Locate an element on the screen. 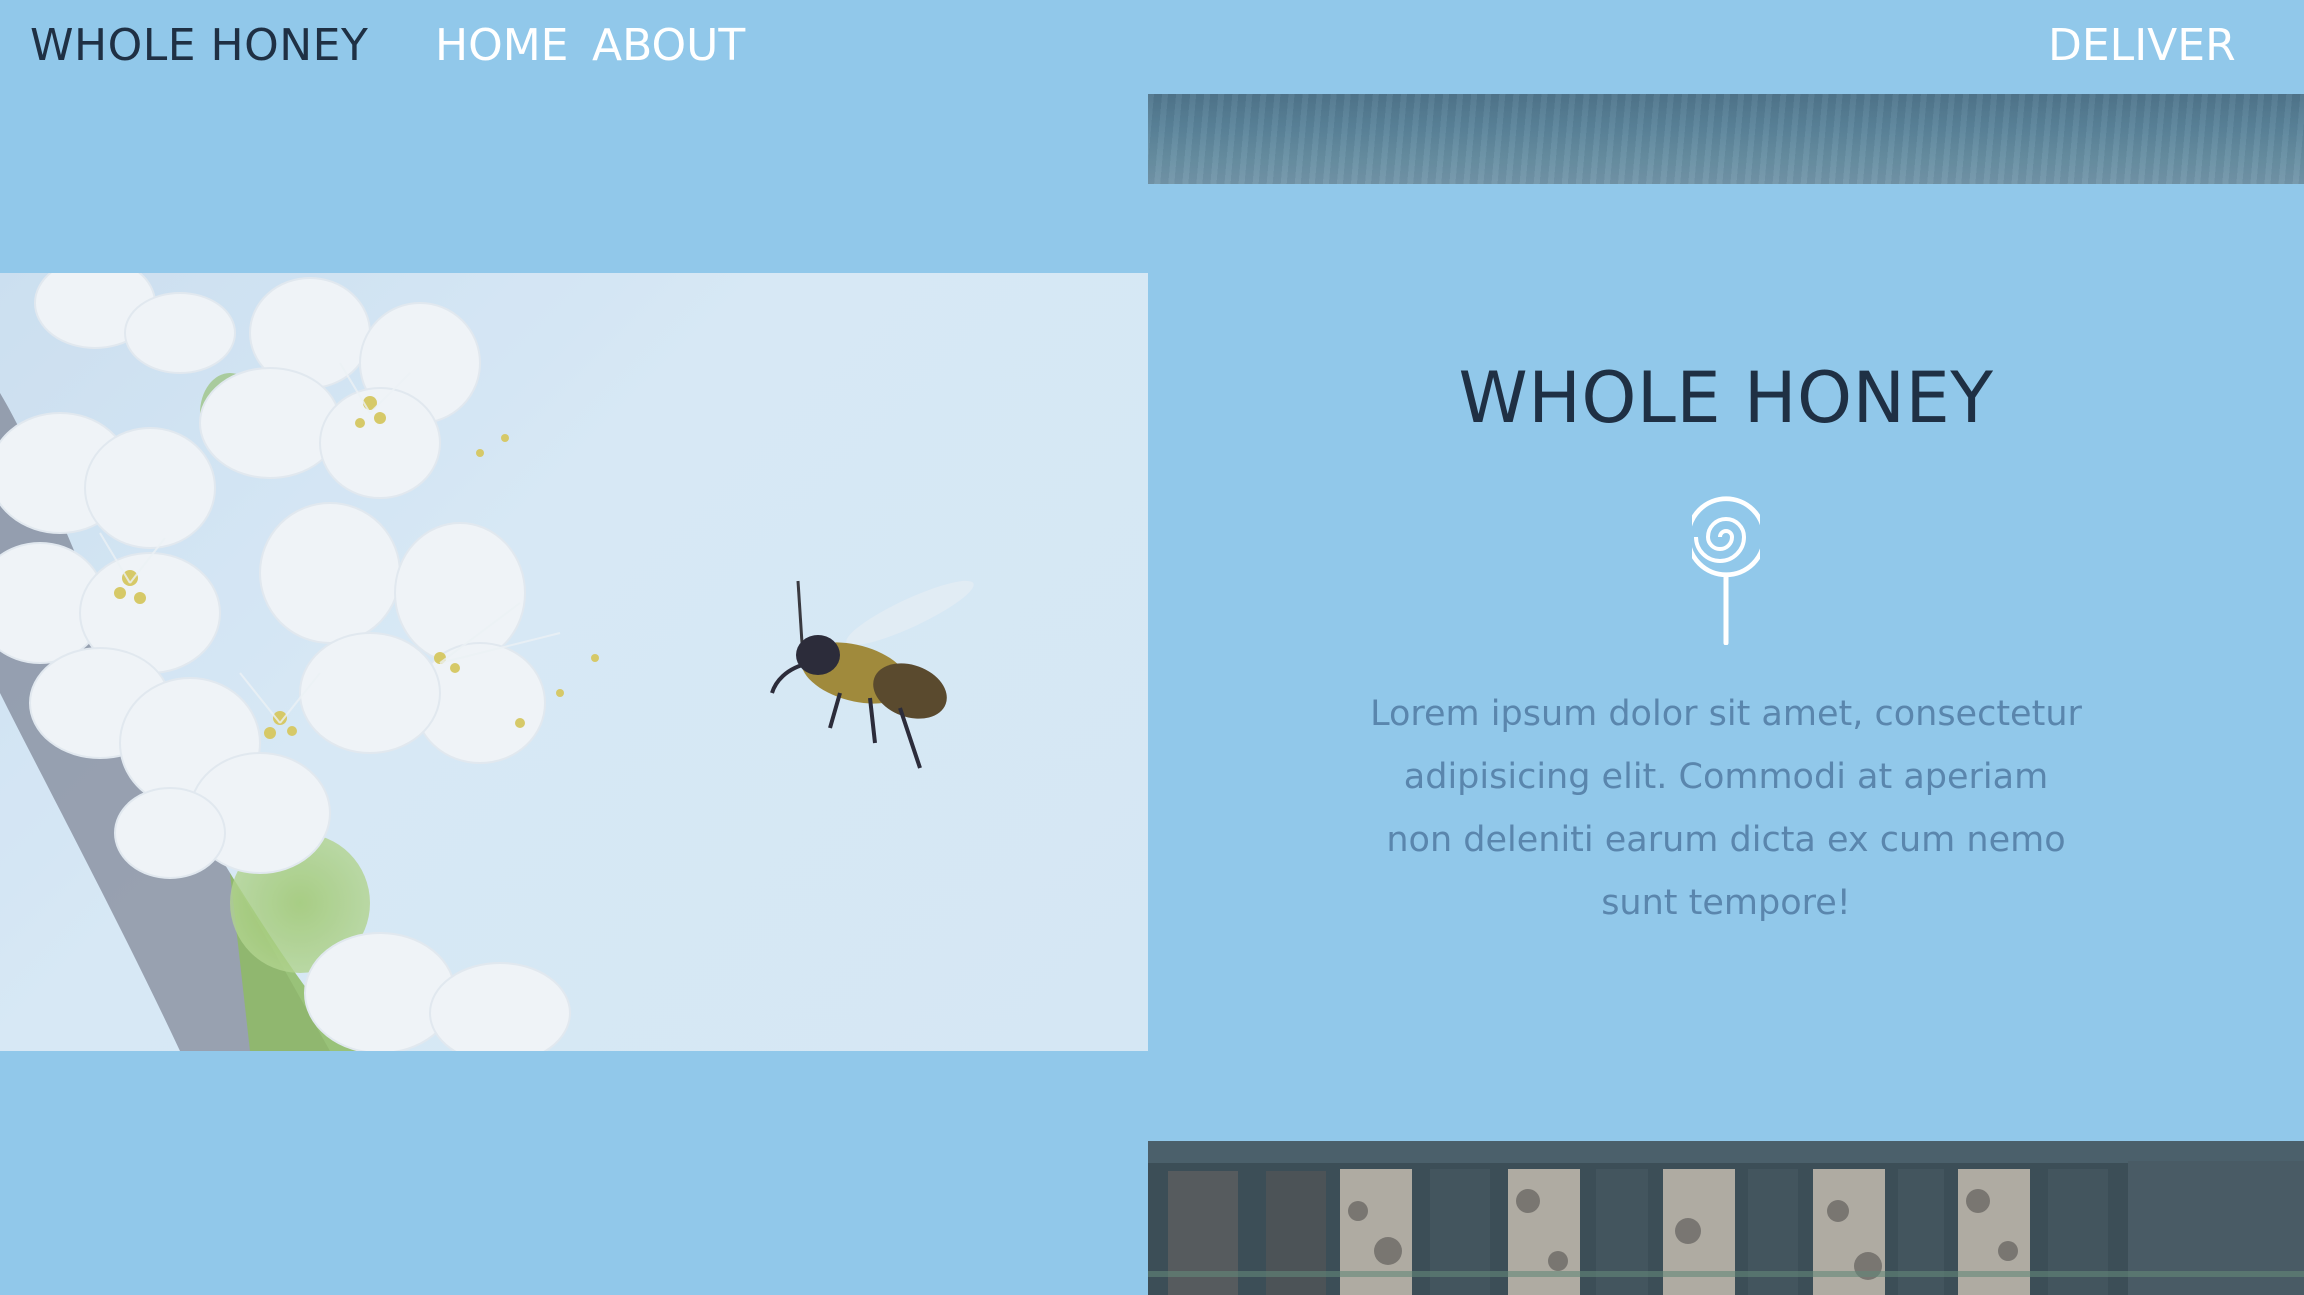 The width and height of the screenshot is (2304, 1295). nav-home-link: HOME is located at coordinates (501, 46).